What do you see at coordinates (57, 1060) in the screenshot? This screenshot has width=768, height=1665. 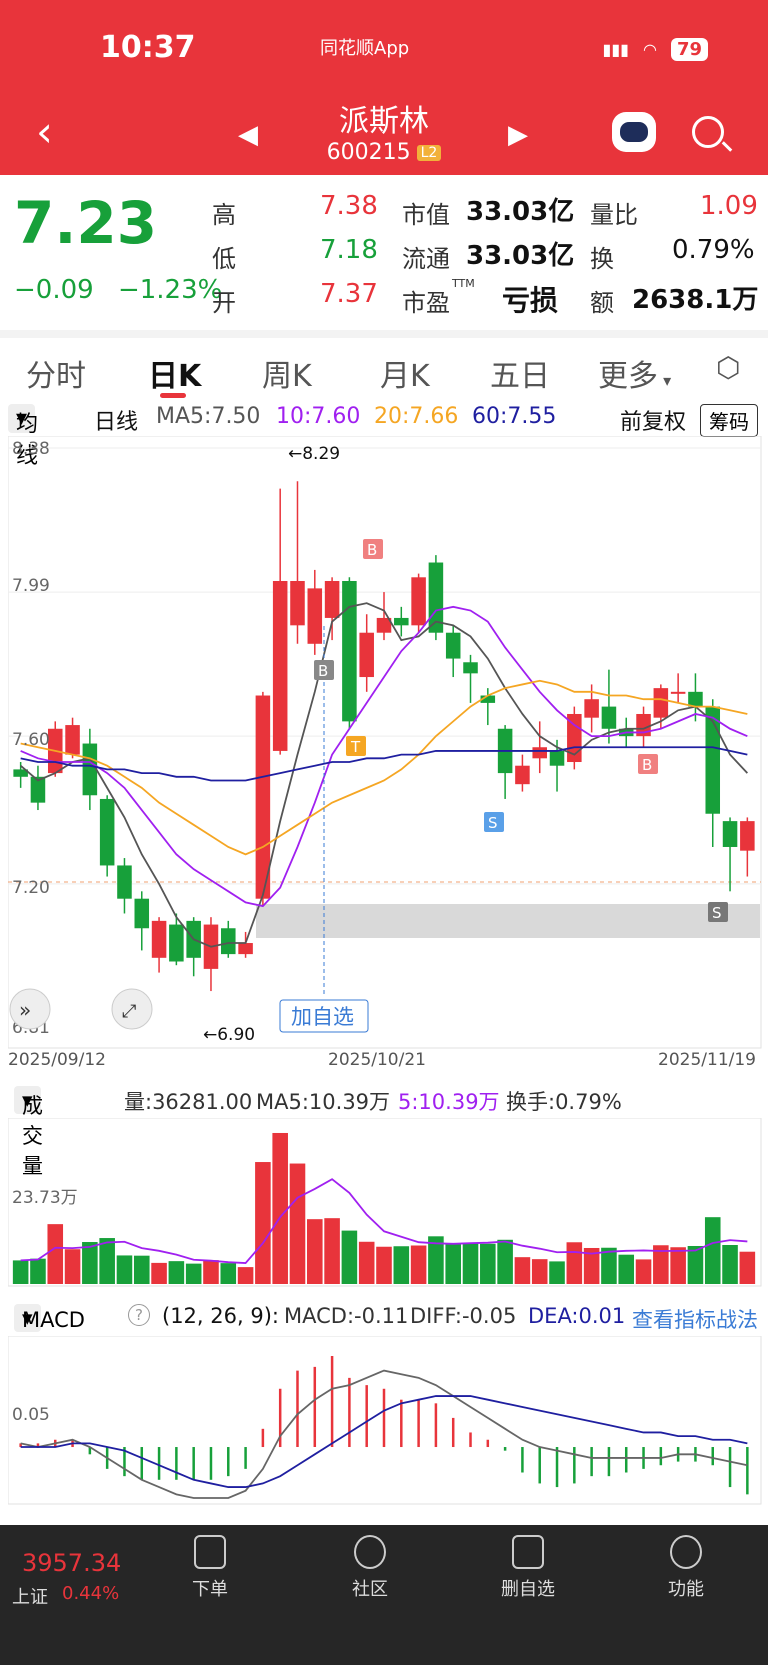 I see `date-start: 2025/09/12` at bounding box center [57, 1060].